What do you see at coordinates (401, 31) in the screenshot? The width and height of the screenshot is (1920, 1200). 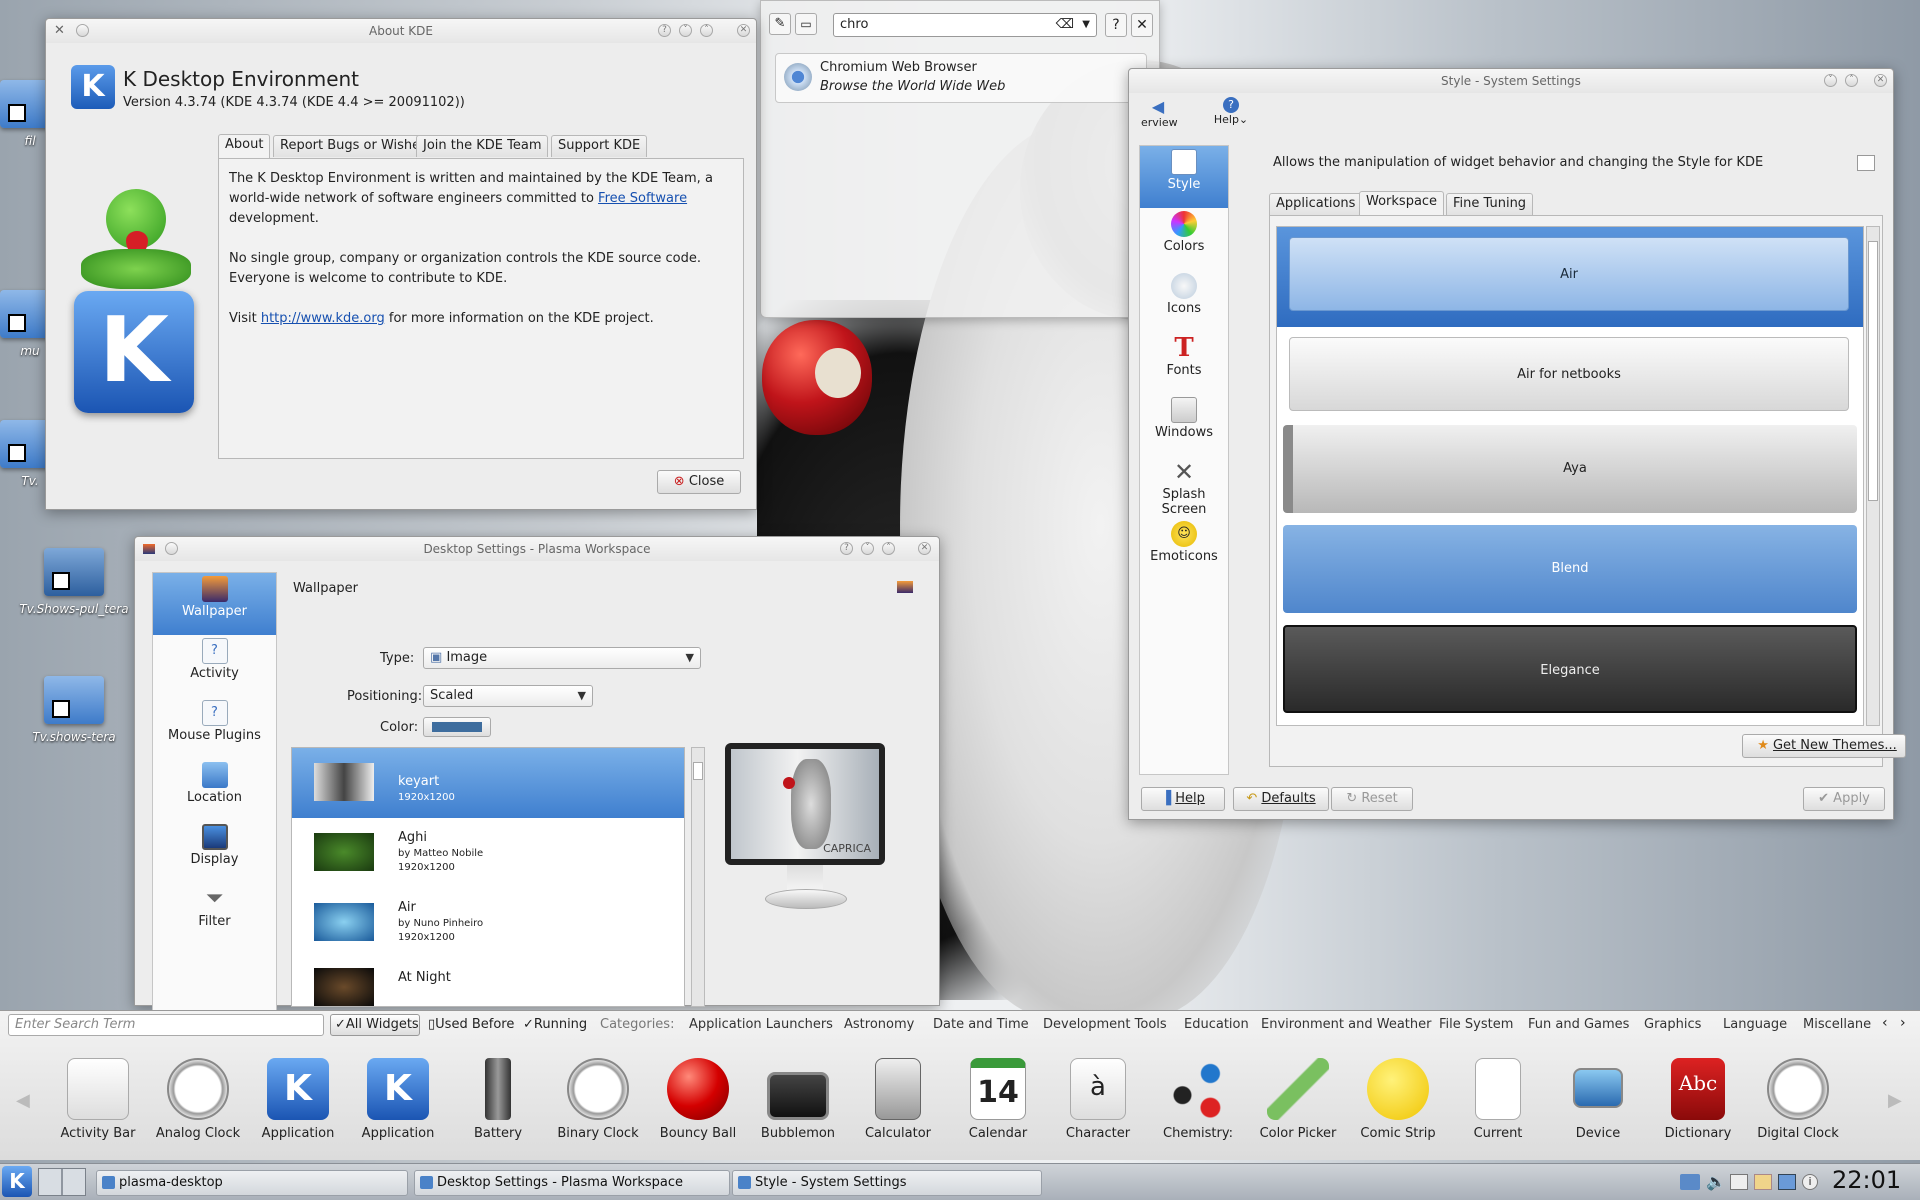 I see `about-kde-titlebar: ✕ About KDE ? ˅ ˄ ✕` at bounding box center [401, 31].